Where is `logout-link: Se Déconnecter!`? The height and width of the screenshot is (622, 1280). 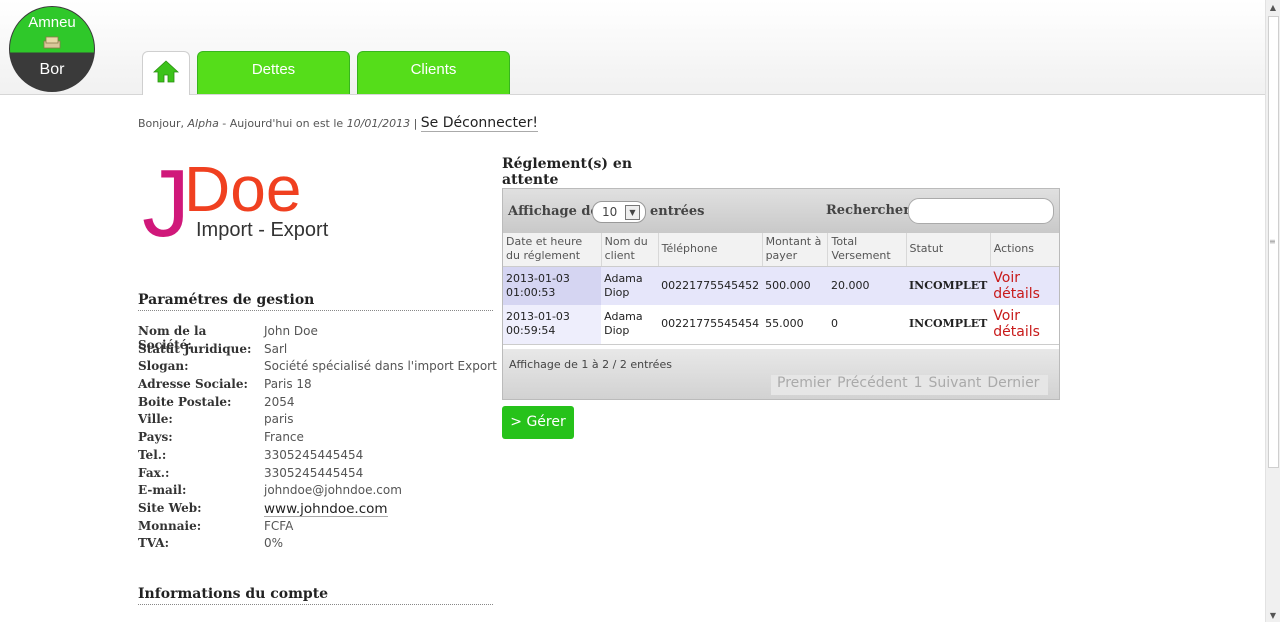 logout-link: Se Déconnecter! is located at coordinates (479, 123).